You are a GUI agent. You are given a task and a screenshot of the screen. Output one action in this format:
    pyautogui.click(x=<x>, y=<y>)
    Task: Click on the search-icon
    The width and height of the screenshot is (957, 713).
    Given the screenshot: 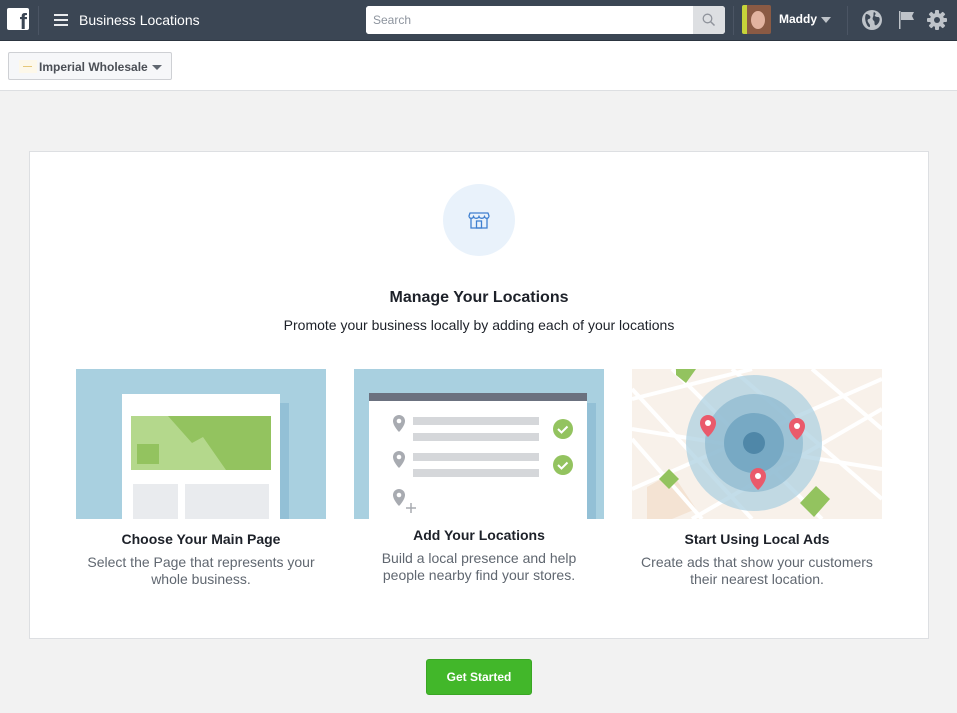 What is the action you would take?
    pyautogui.click(x=709, y=20)
    